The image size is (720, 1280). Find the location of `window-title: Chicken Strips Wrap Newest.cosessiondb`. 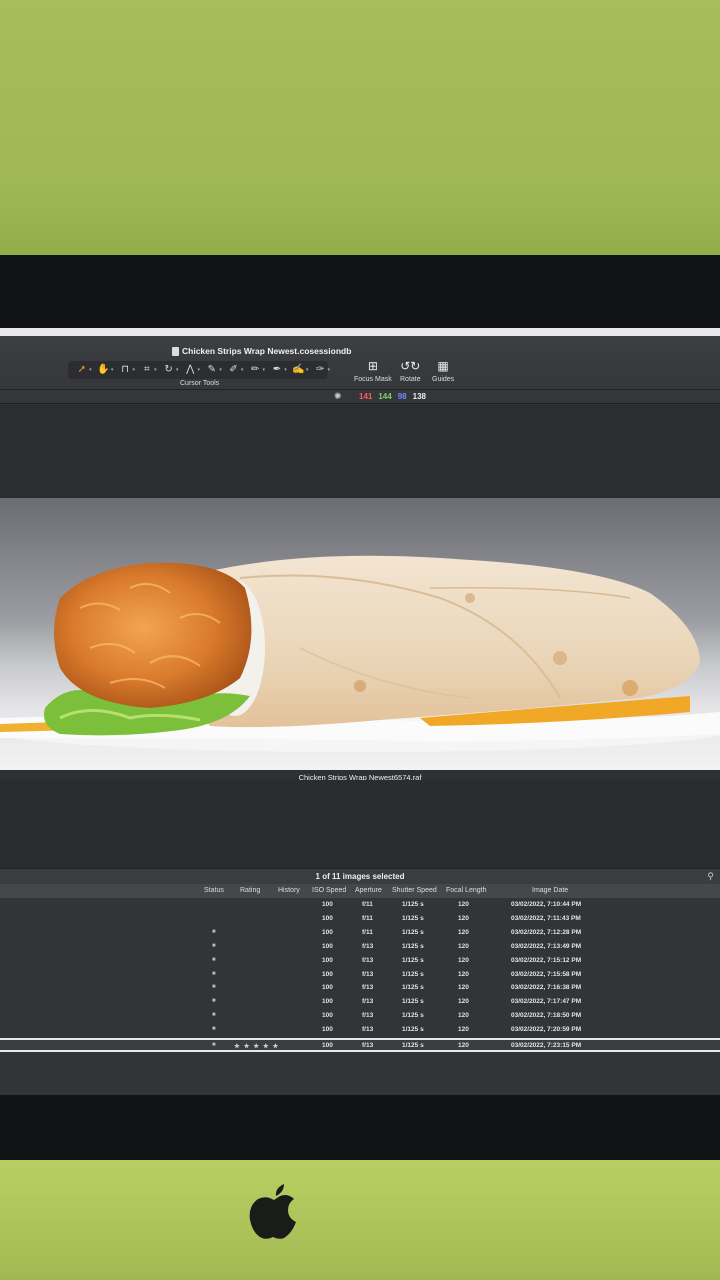

window-title: Chicken Strips Wrap Newest.cosessiondb is located at coordinates (267, 351).